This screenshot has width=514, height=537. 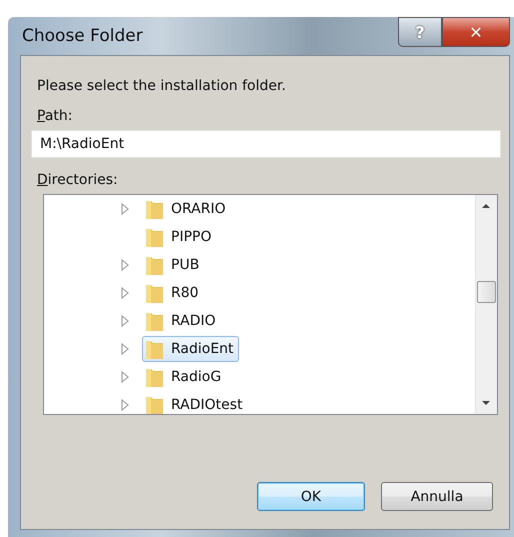 I want to click on tree-item: RadioEnt, so click(x=190, y=349).